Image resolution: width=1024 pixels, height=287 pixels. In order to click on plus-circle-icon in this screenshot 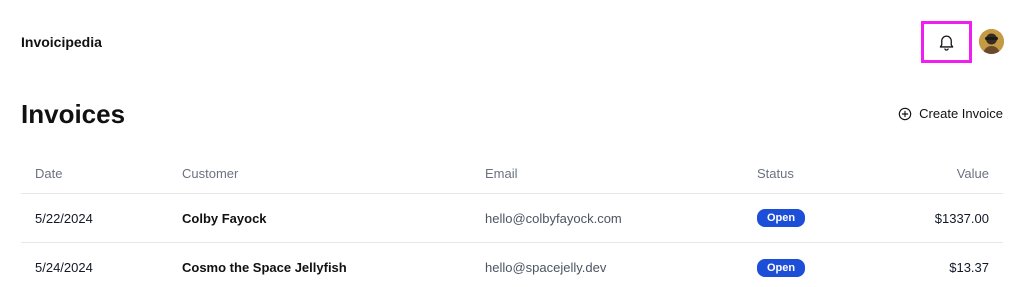, I will do `click(905, 113)`.